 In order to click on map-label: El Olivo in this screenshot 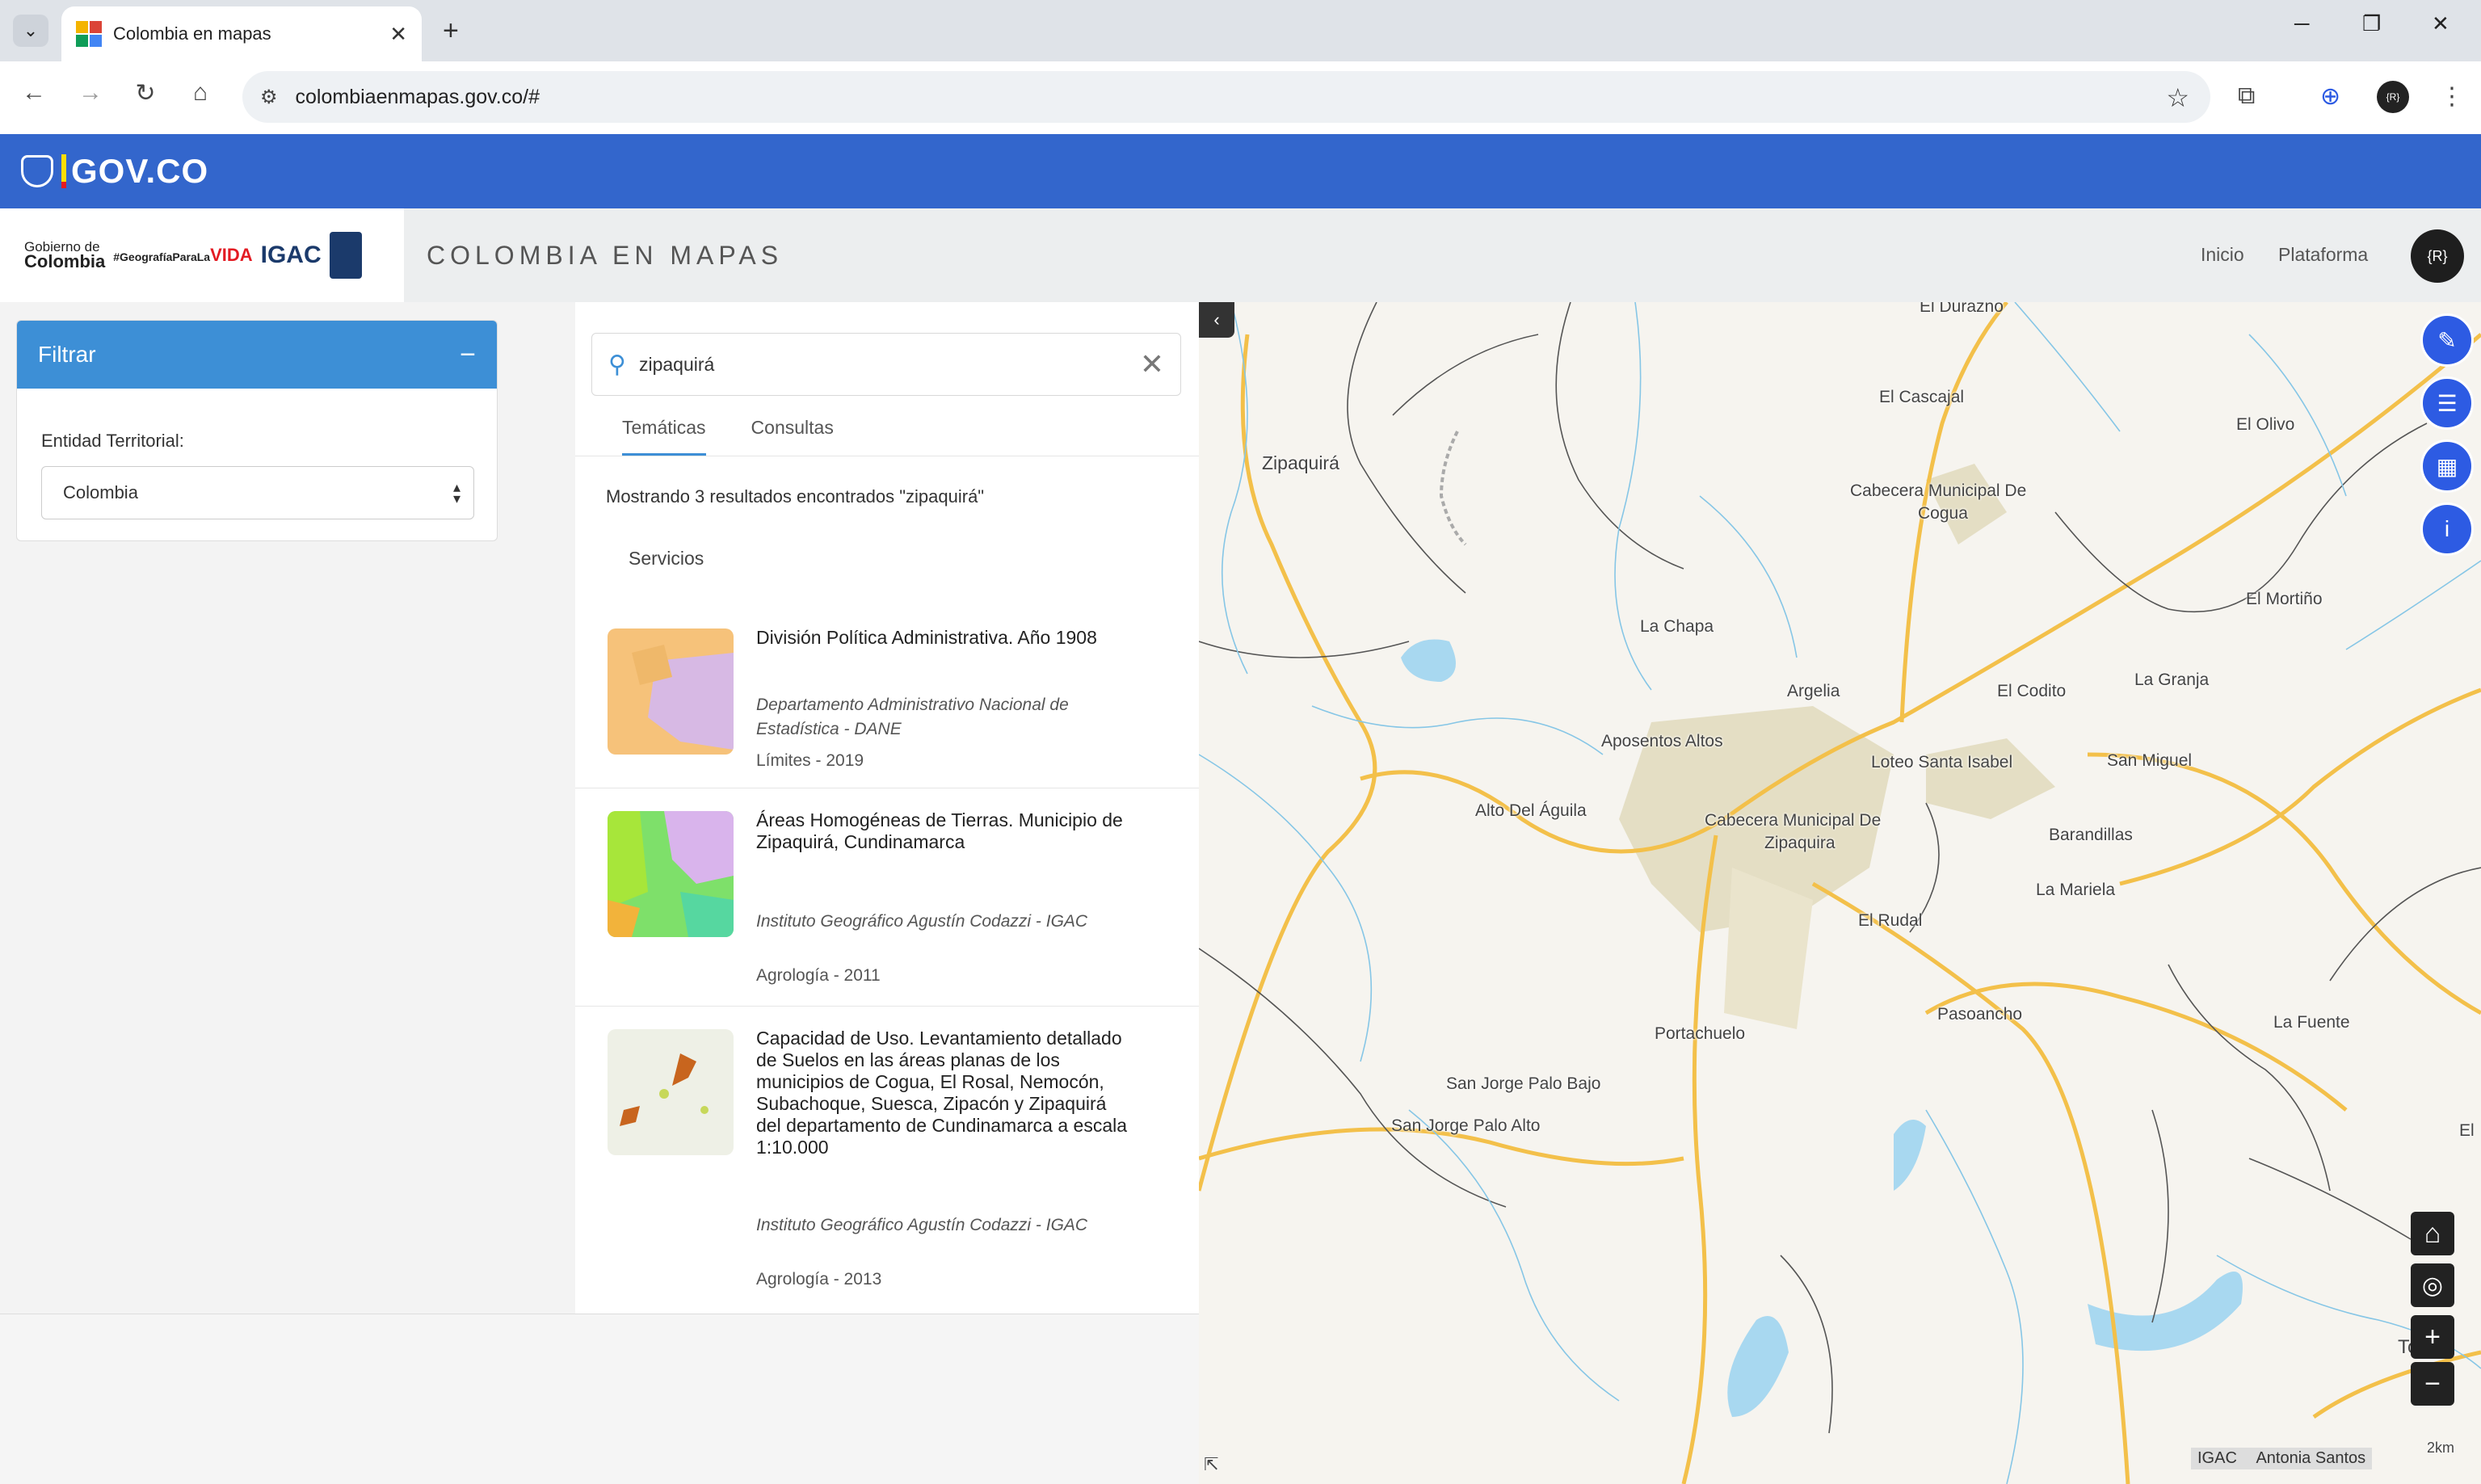, I will do `click(2265, 425)`.